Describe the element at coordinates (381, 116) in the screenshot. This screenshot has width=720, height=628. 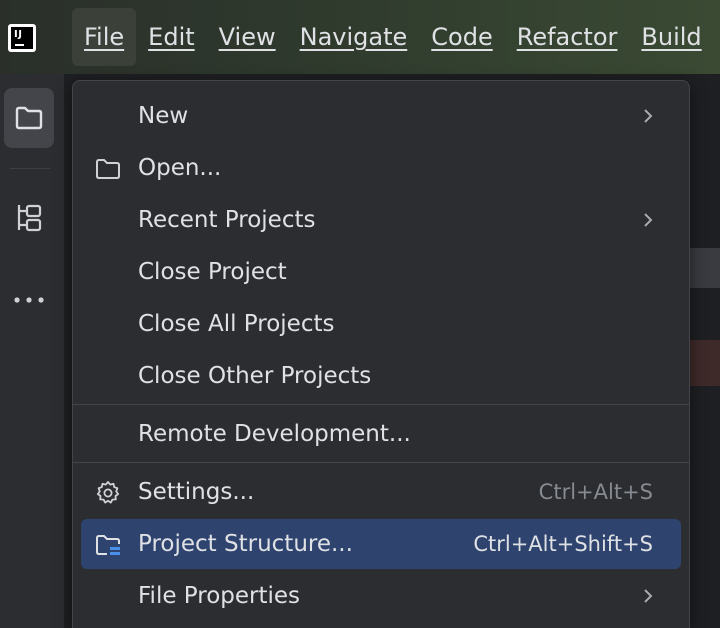
I see `menu-item-new: New` at that location.